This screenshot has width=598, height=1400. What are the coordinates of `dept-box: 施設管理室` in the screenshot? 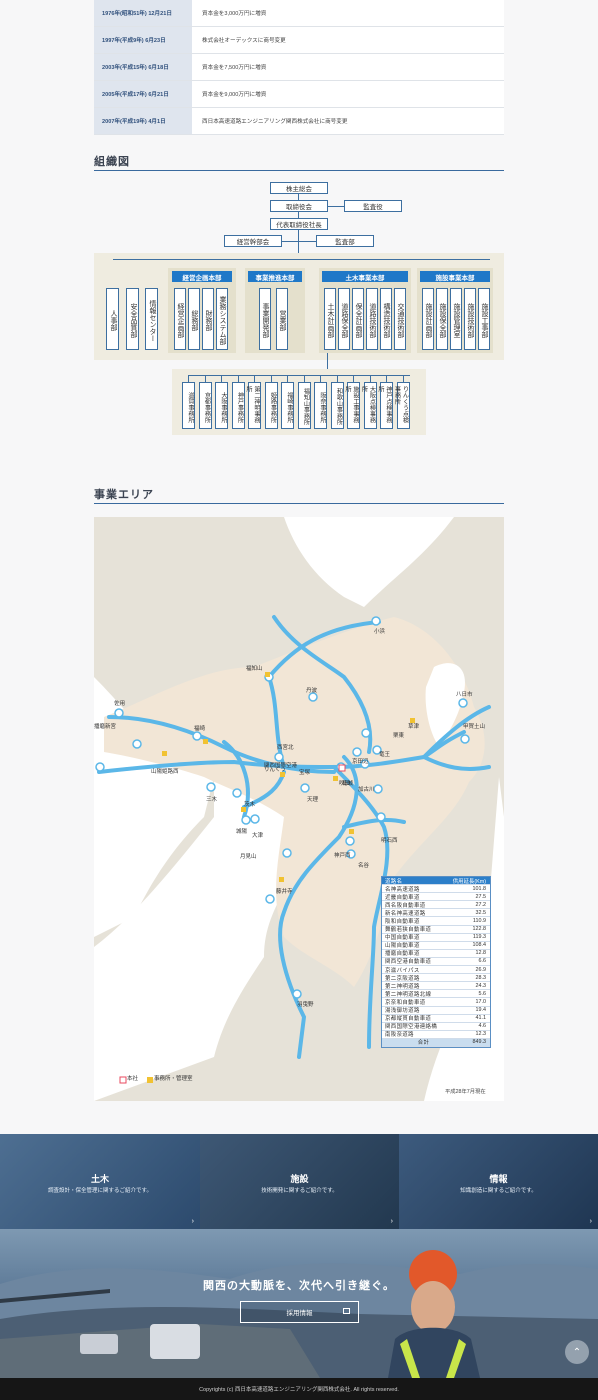 It's located at (456, 319).